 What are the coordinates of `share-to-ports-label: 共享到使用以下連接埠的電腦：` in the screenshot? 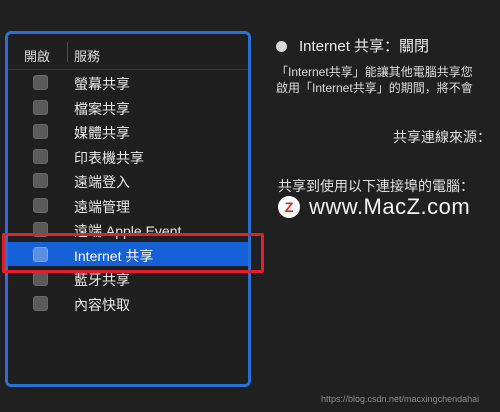 It's located at (376, 186).